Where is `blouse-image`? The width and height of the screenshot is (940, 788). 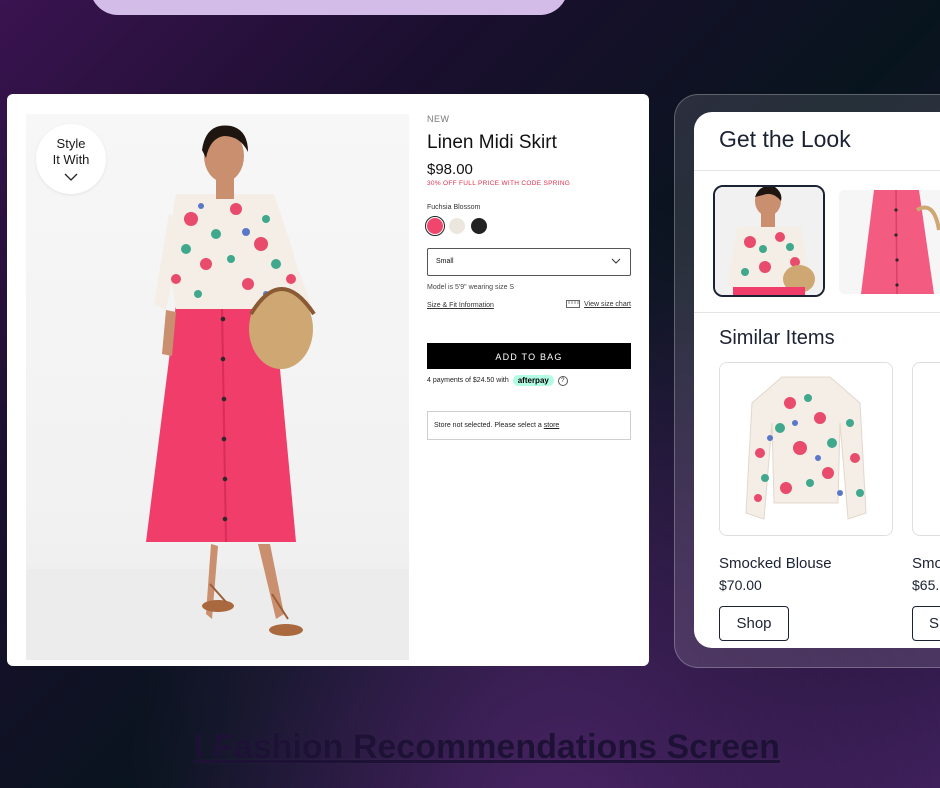 blouse-image is located at coordinates (806, 449).